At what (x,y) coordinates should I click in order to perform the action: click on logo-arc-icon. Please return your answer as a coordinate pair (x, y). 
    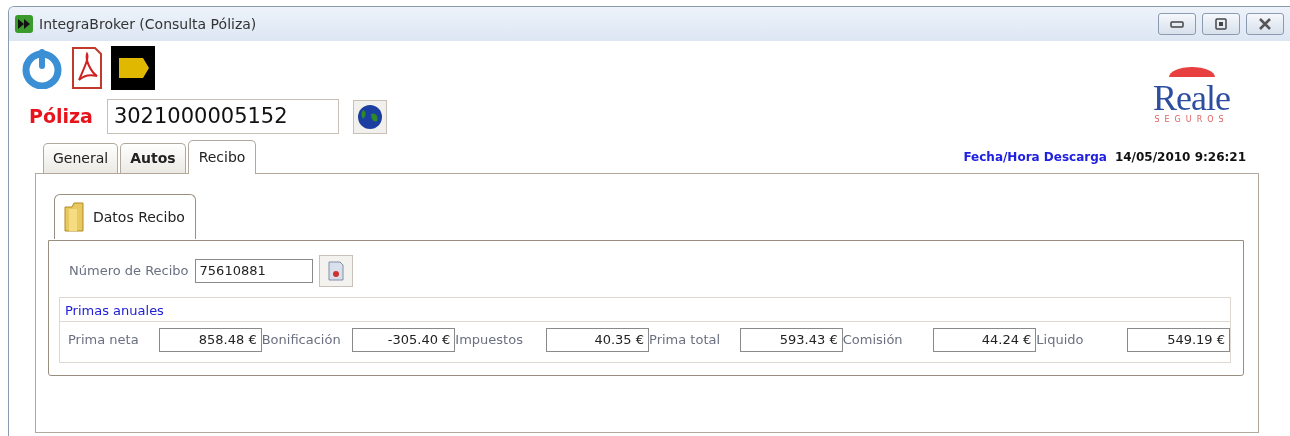
    Looking at the image, I should click on (1191, 72).